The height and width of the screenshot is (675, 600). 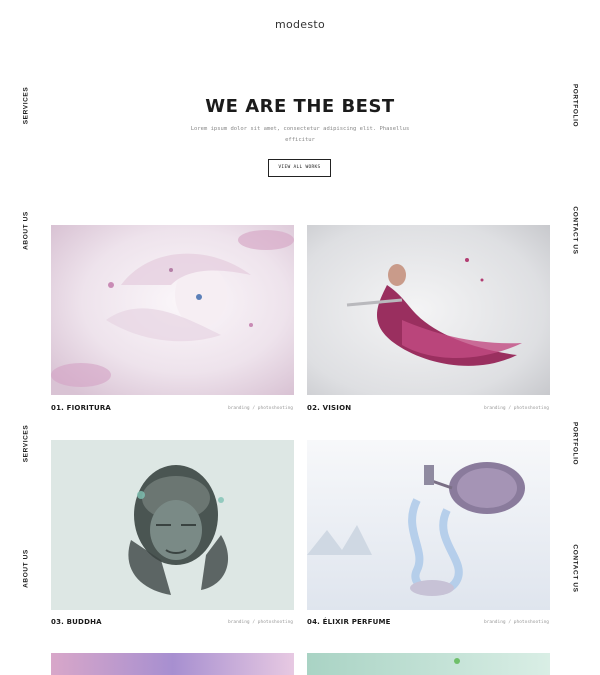 What do you see at coordinates (428, 525) in the screenshot?
I see `work-image-elixir-perfume` at bounding box center [428, 525].